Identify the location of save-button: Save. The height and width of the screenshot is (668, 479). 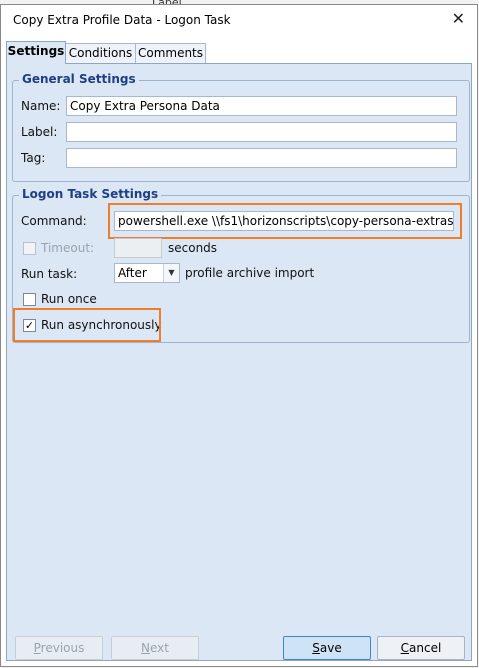
(327, 648).